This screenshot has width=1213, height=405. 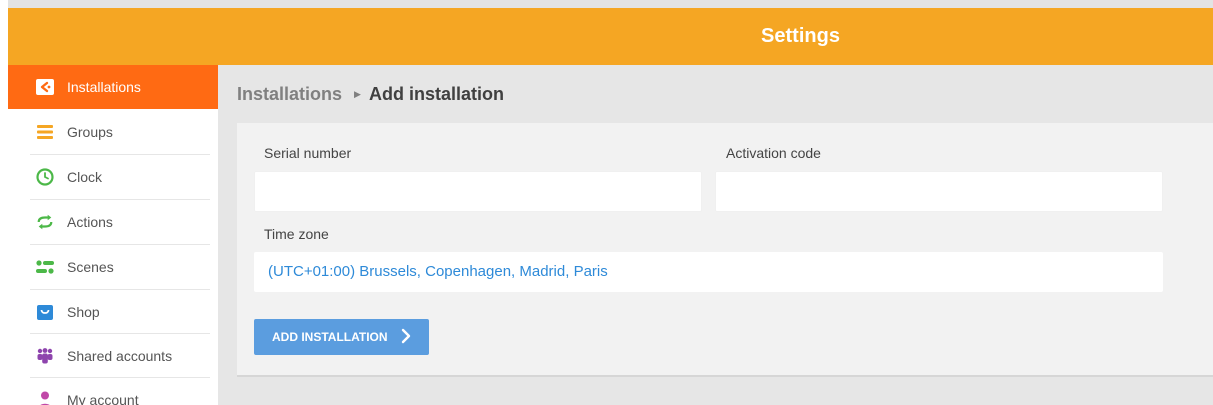 I want to click on sidebar-item-shop: Shop, so click(x=113, y=312).